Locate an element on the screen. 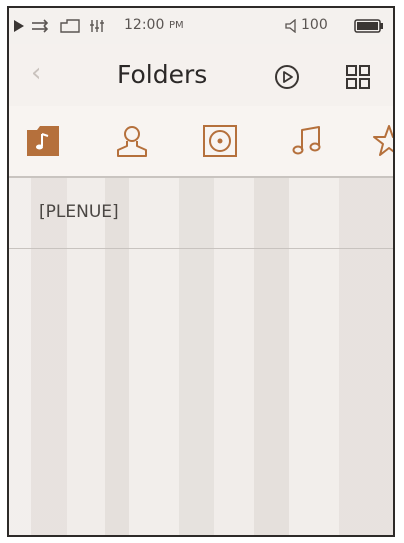 The image size is (404, 543). status-bar: 12:00 PM 100 is located at coordinates (201, 26).